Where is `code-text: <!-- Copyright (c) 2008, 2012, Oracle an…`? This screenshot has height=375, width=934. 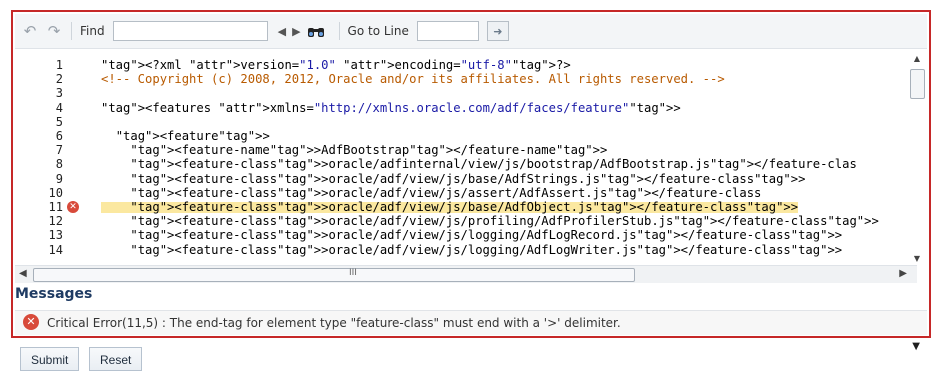 code-text: <!-- Copyright (c) 2008, 2012, Oracle an… is located at coordinates (413, 79).